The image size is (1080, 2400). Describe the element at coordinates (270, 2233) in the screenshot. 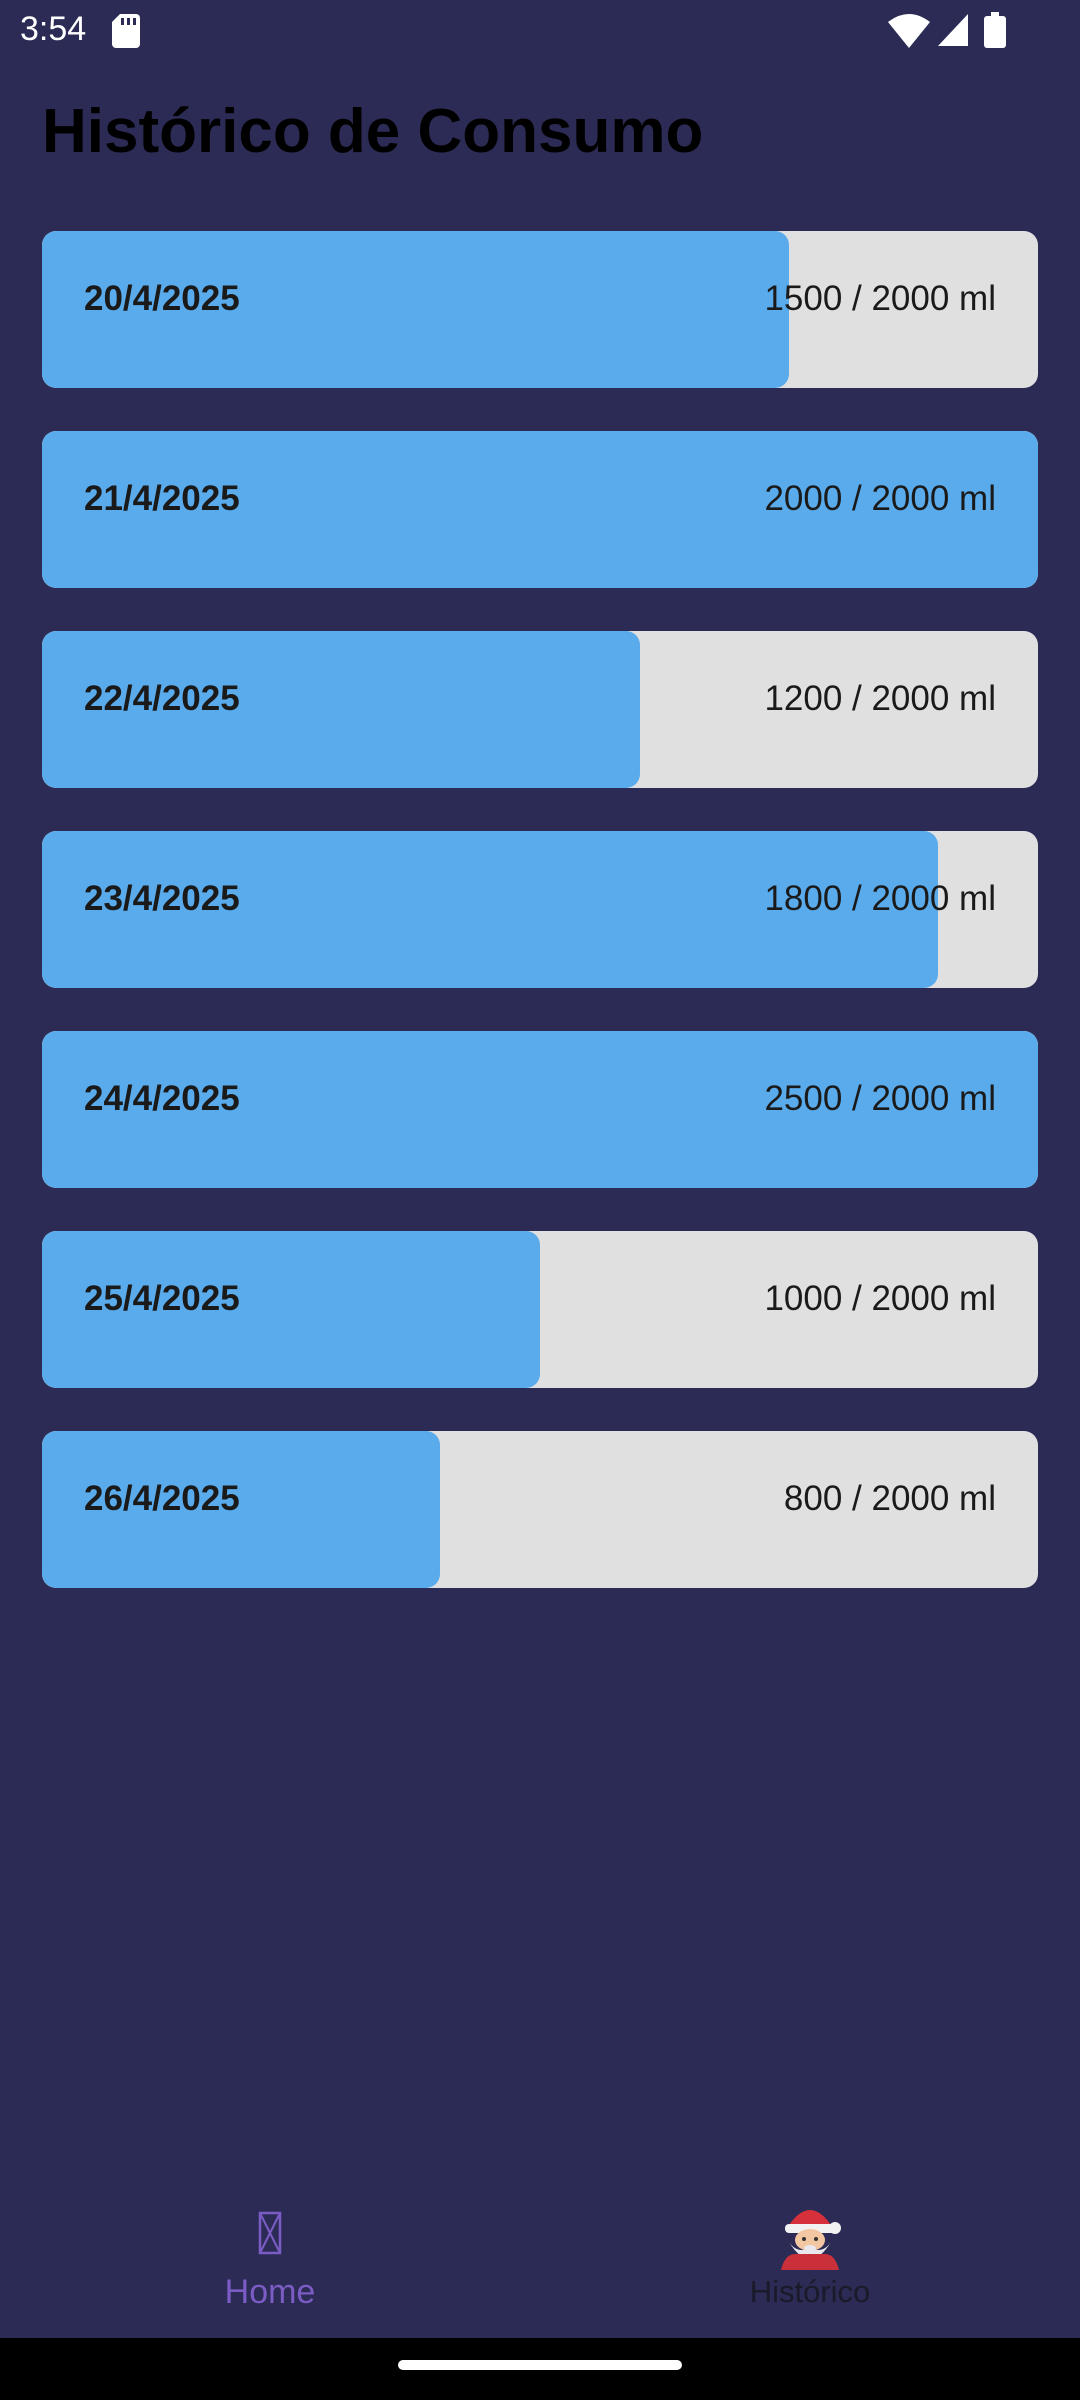

I see `missing-glyph-icon` at that location.